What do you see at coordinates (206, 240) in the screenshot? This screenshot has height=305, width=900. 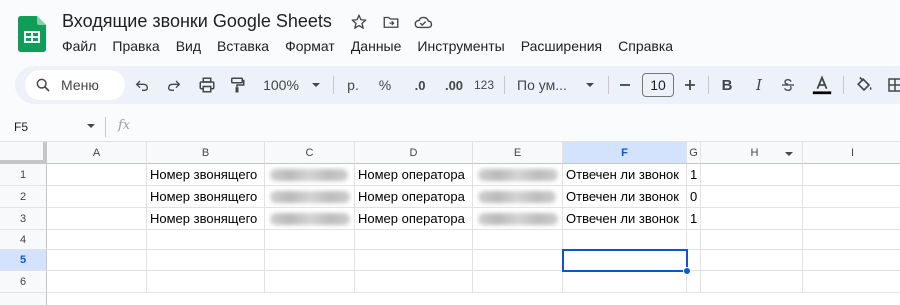 I see `cell-b4` at bounding box center [206, 240].